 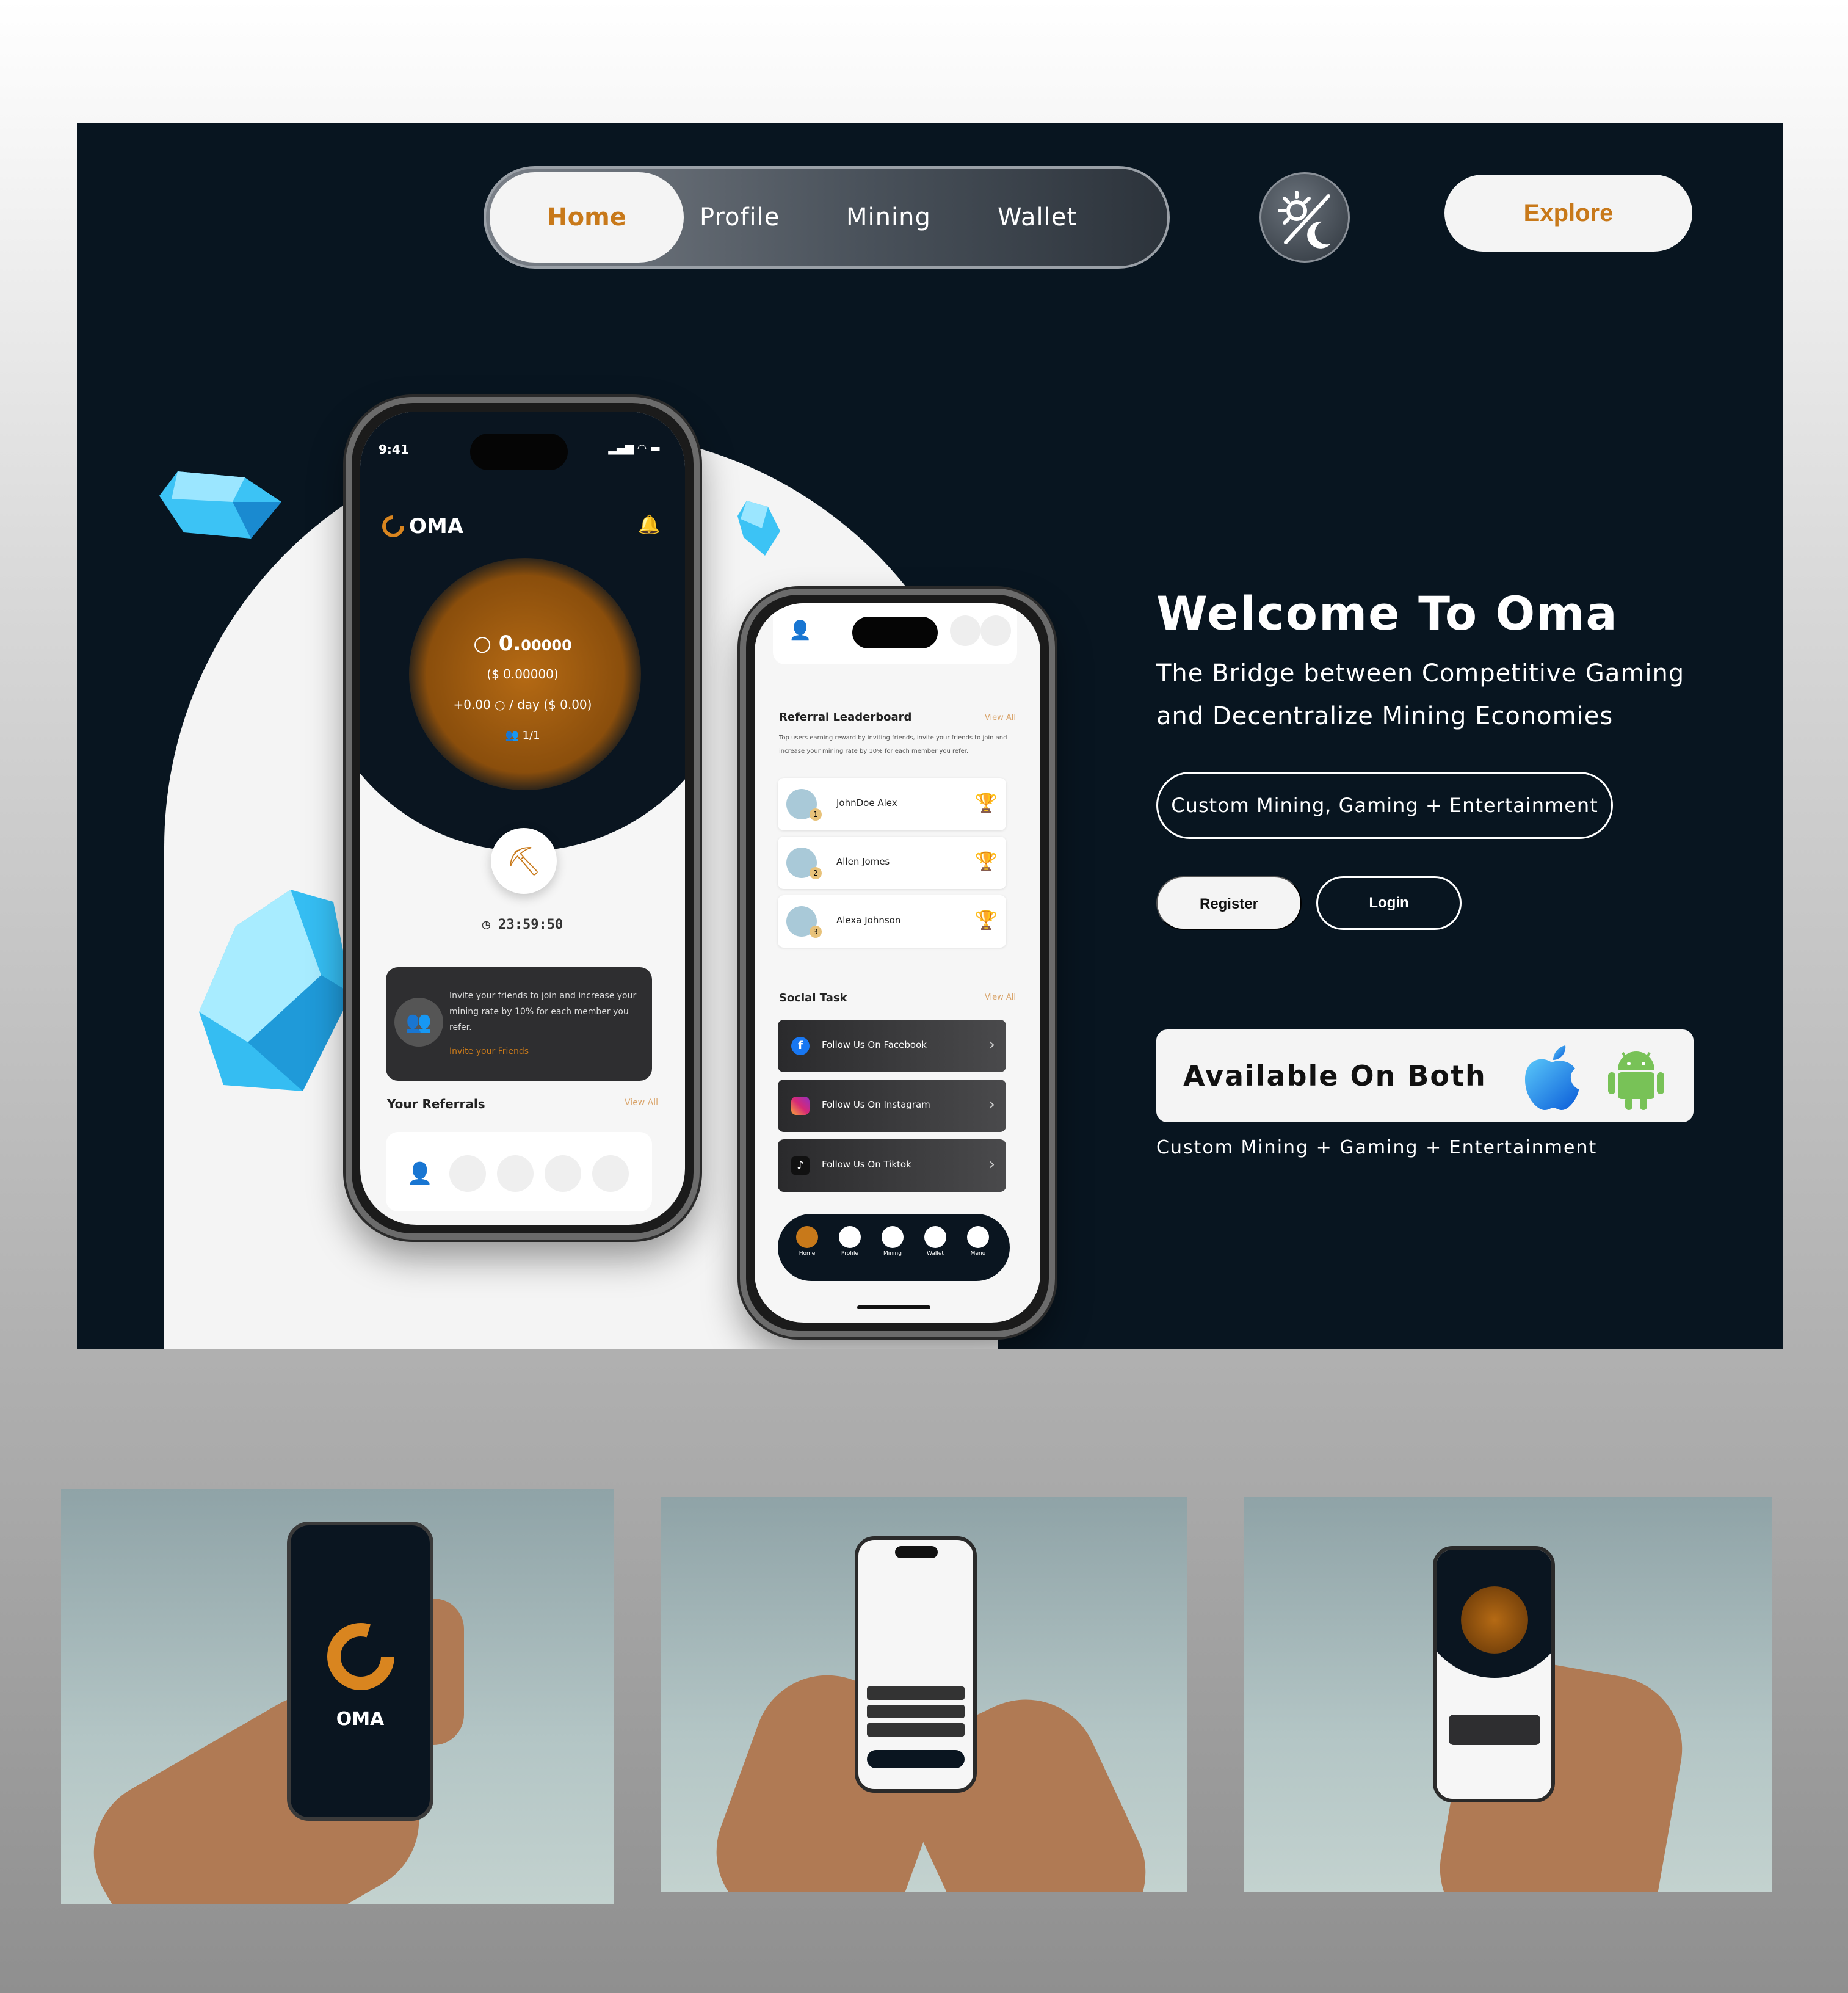 I want to click on balance-prefix: 0., so click(x=509, y=643).